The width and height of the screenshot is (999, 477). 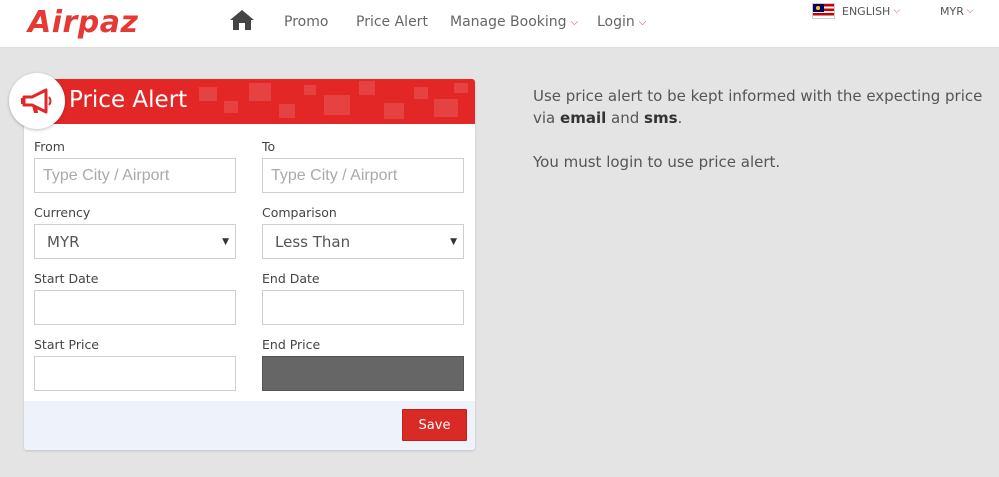 I want to click on comparison-select: Less Than ▼, so click(x=363, y=241).